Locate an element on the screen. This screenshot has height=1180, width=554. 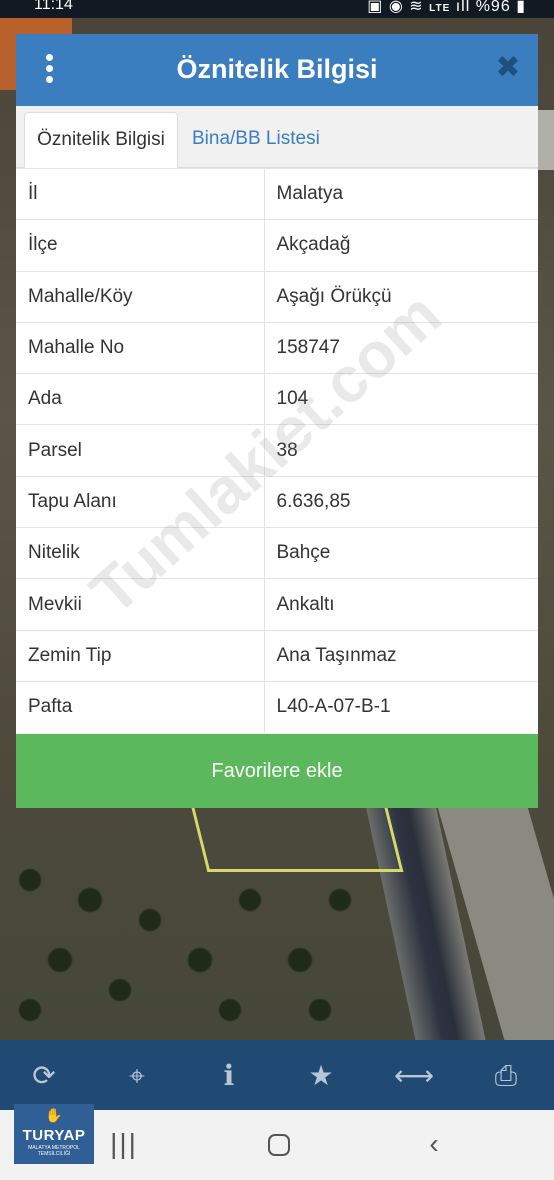
status-time: 11:14 is located at coordinates (53, 6).